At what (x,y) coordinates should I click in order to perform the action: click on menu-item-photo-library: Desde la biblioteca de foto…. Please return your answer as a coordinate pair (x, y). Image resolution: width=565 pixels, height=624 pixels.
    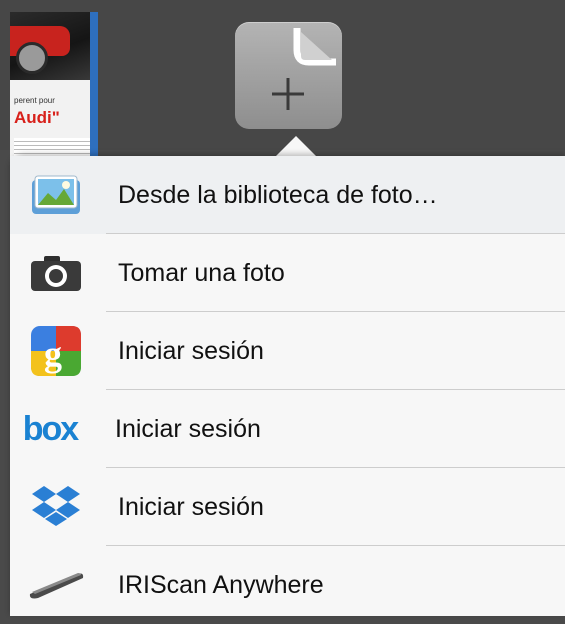
    Looking at the image, I should click on (287, 195).